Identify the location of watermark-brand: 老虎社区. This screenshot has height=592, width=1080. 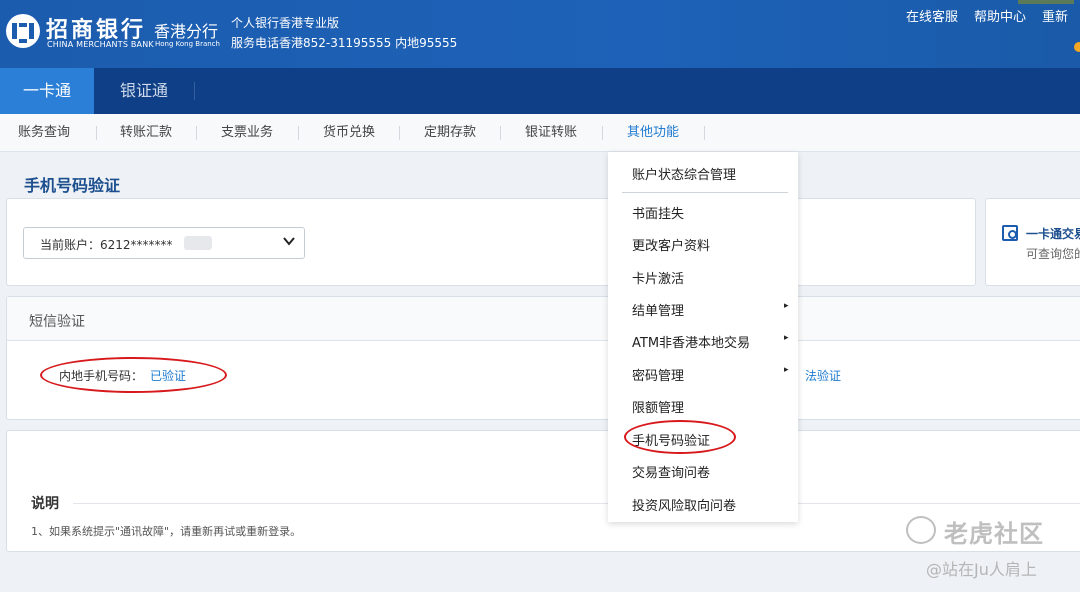
(994, 534).